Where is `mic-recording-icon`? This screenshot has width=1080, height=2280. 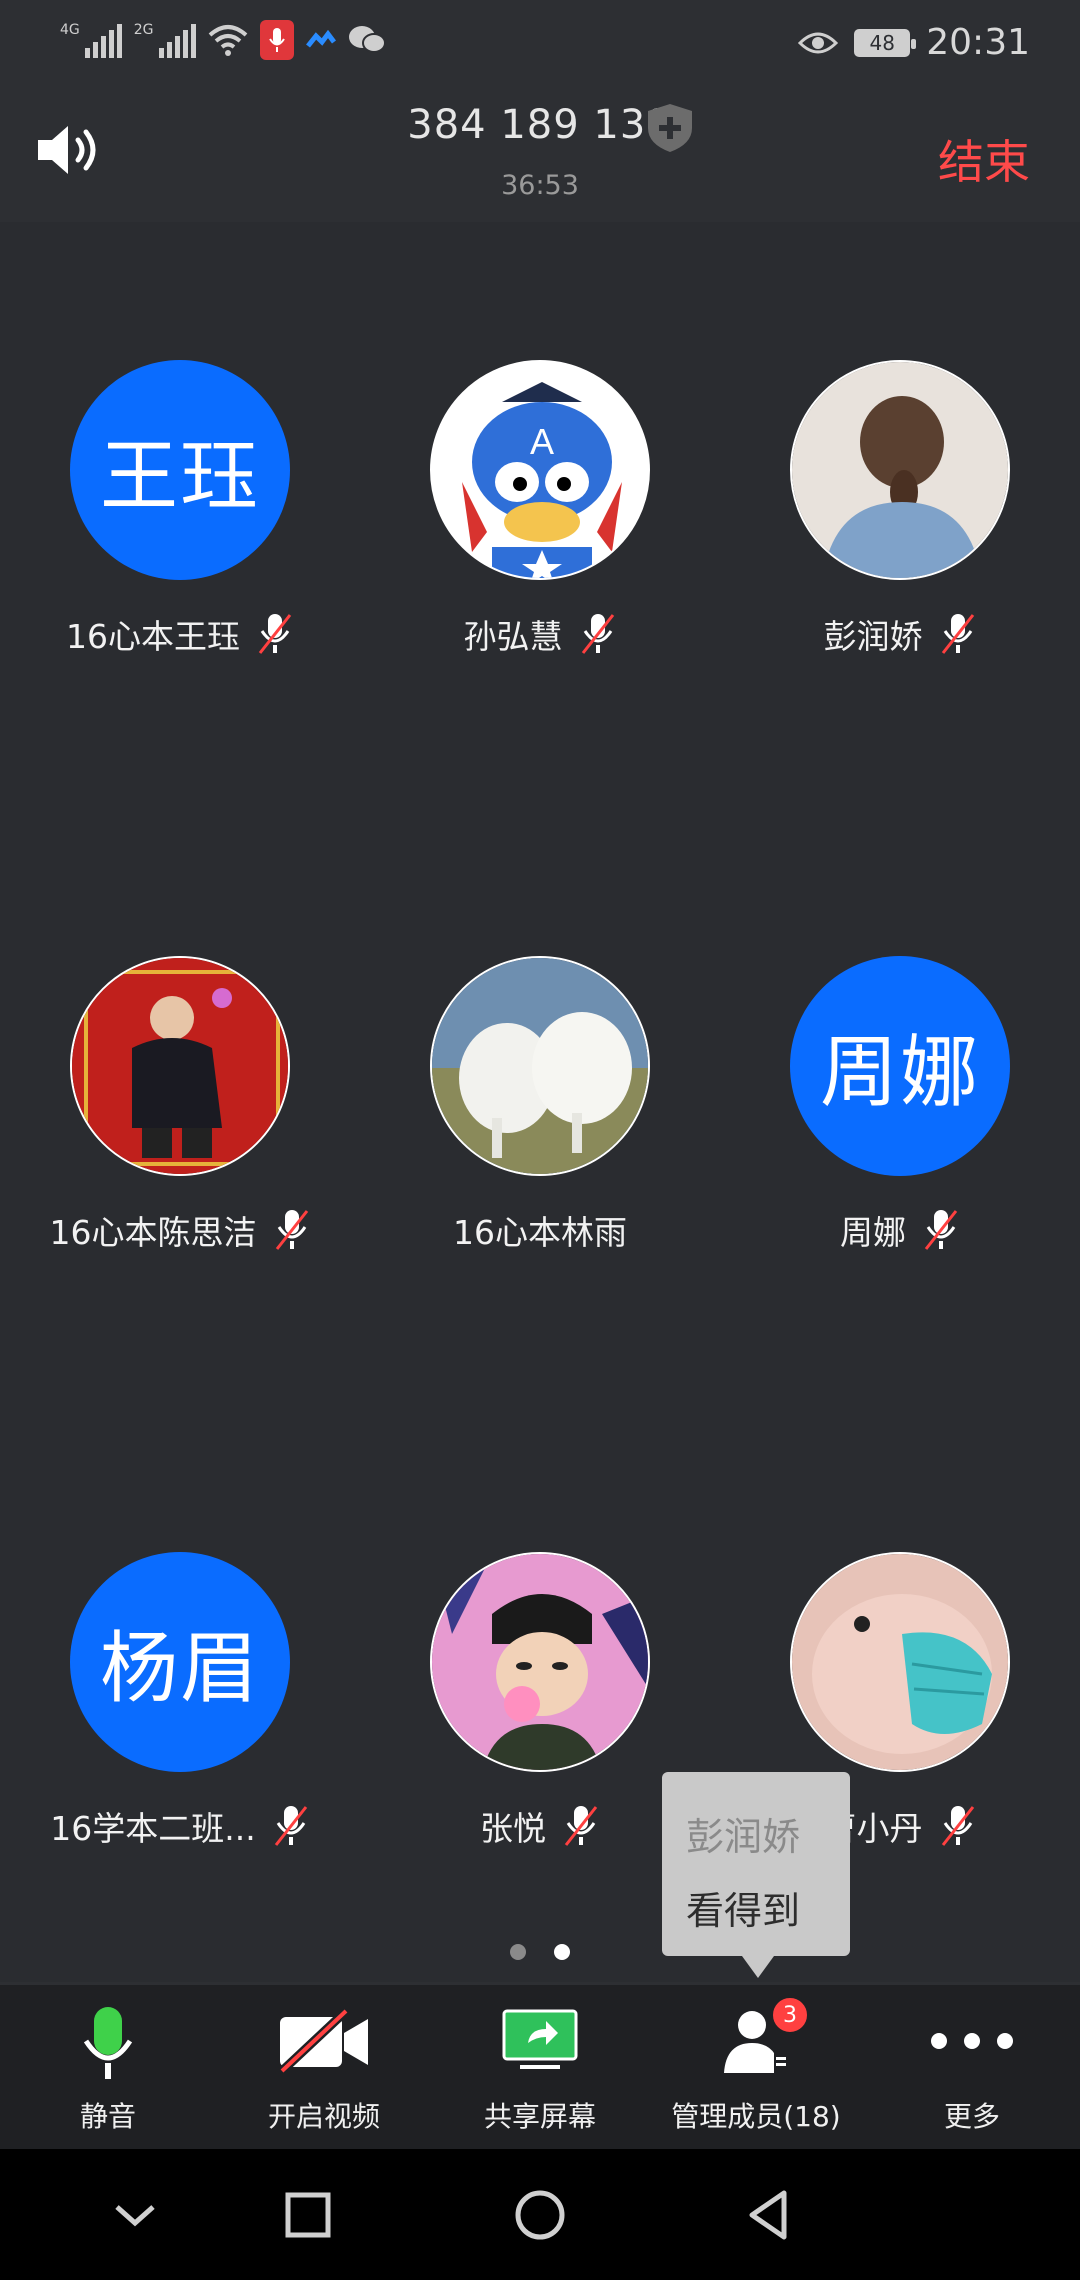
mic-recording-icon is located at coordinates (276, 40).